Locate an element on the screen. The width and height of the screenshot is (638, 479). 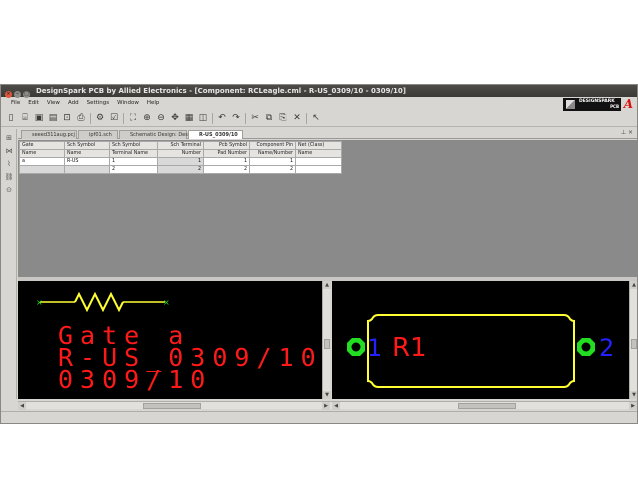
schematic-vertical-scrollbar: ▲ ▼ is located at coordinates (326, 340).